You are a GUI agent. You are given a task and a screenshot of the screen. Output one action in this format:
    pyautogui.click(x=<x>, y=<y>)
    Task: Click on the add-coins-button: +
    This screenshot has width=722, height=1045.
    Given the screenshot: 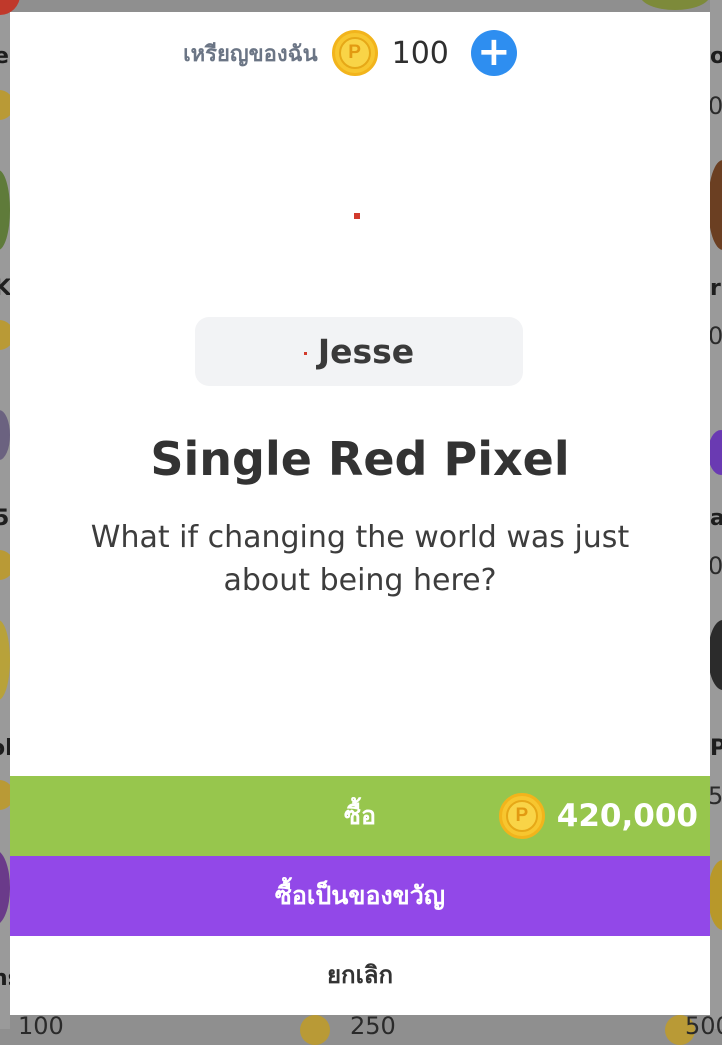 What is the action you would take?
    pyautogui.click(x=493, y=53)
    